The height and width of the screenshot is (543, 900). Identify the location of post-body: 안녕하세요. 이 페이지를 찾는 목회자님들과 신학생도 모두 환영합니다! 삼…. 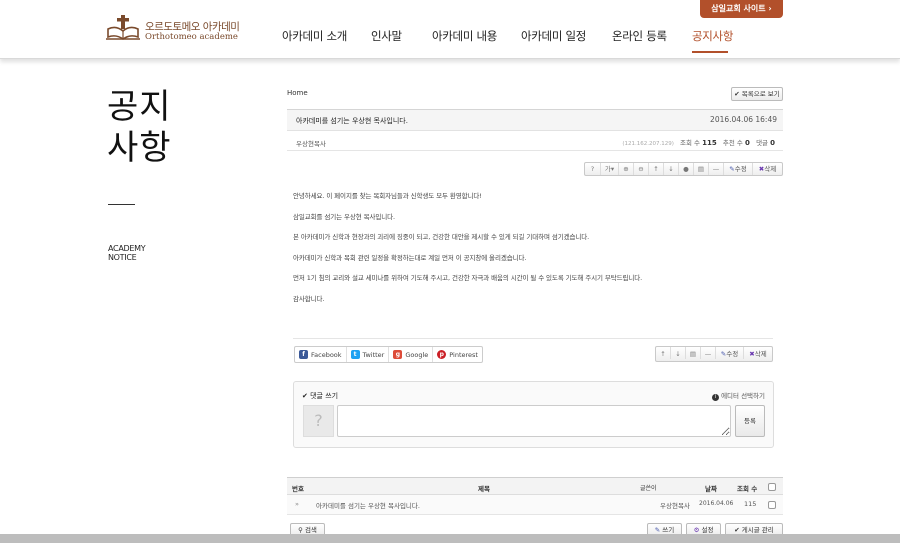
(533, 251).